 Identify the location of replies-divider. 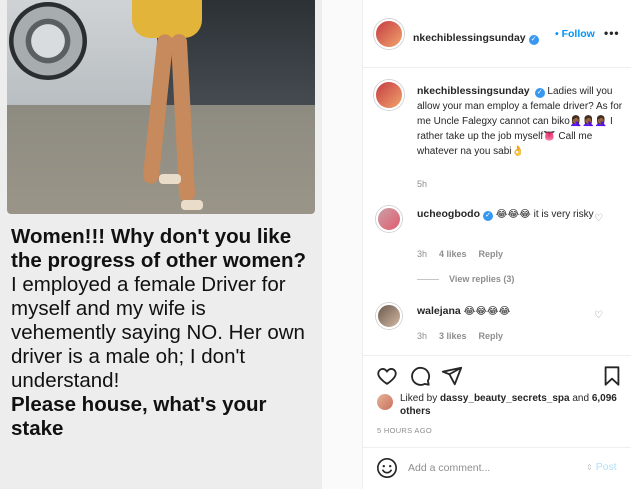
(428, 280).